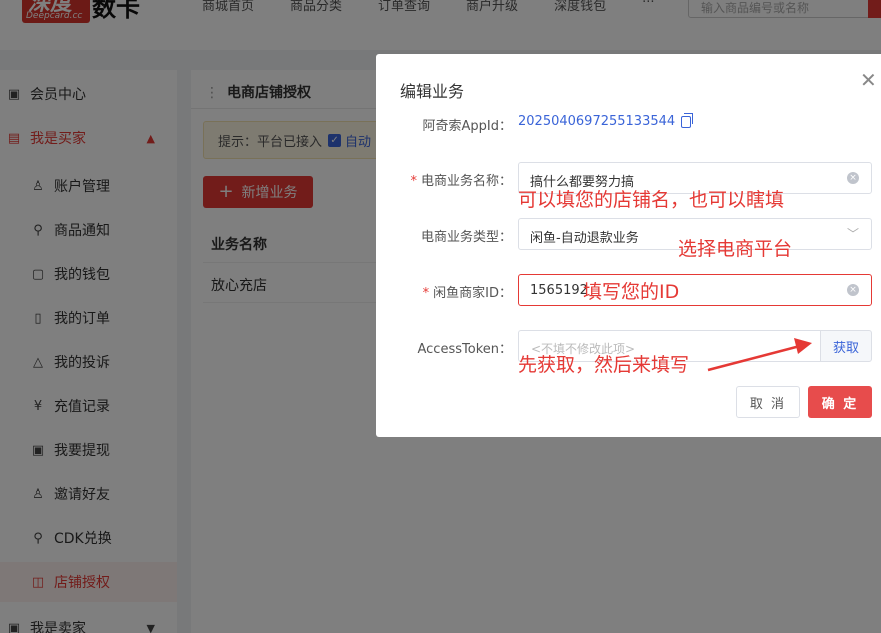 Image resolution: width=881 pixels, height=633 pixels. Describe the element at coordinates (465, 349) in the screenshot. I see `access-token-label: AccessToken：` at that location.